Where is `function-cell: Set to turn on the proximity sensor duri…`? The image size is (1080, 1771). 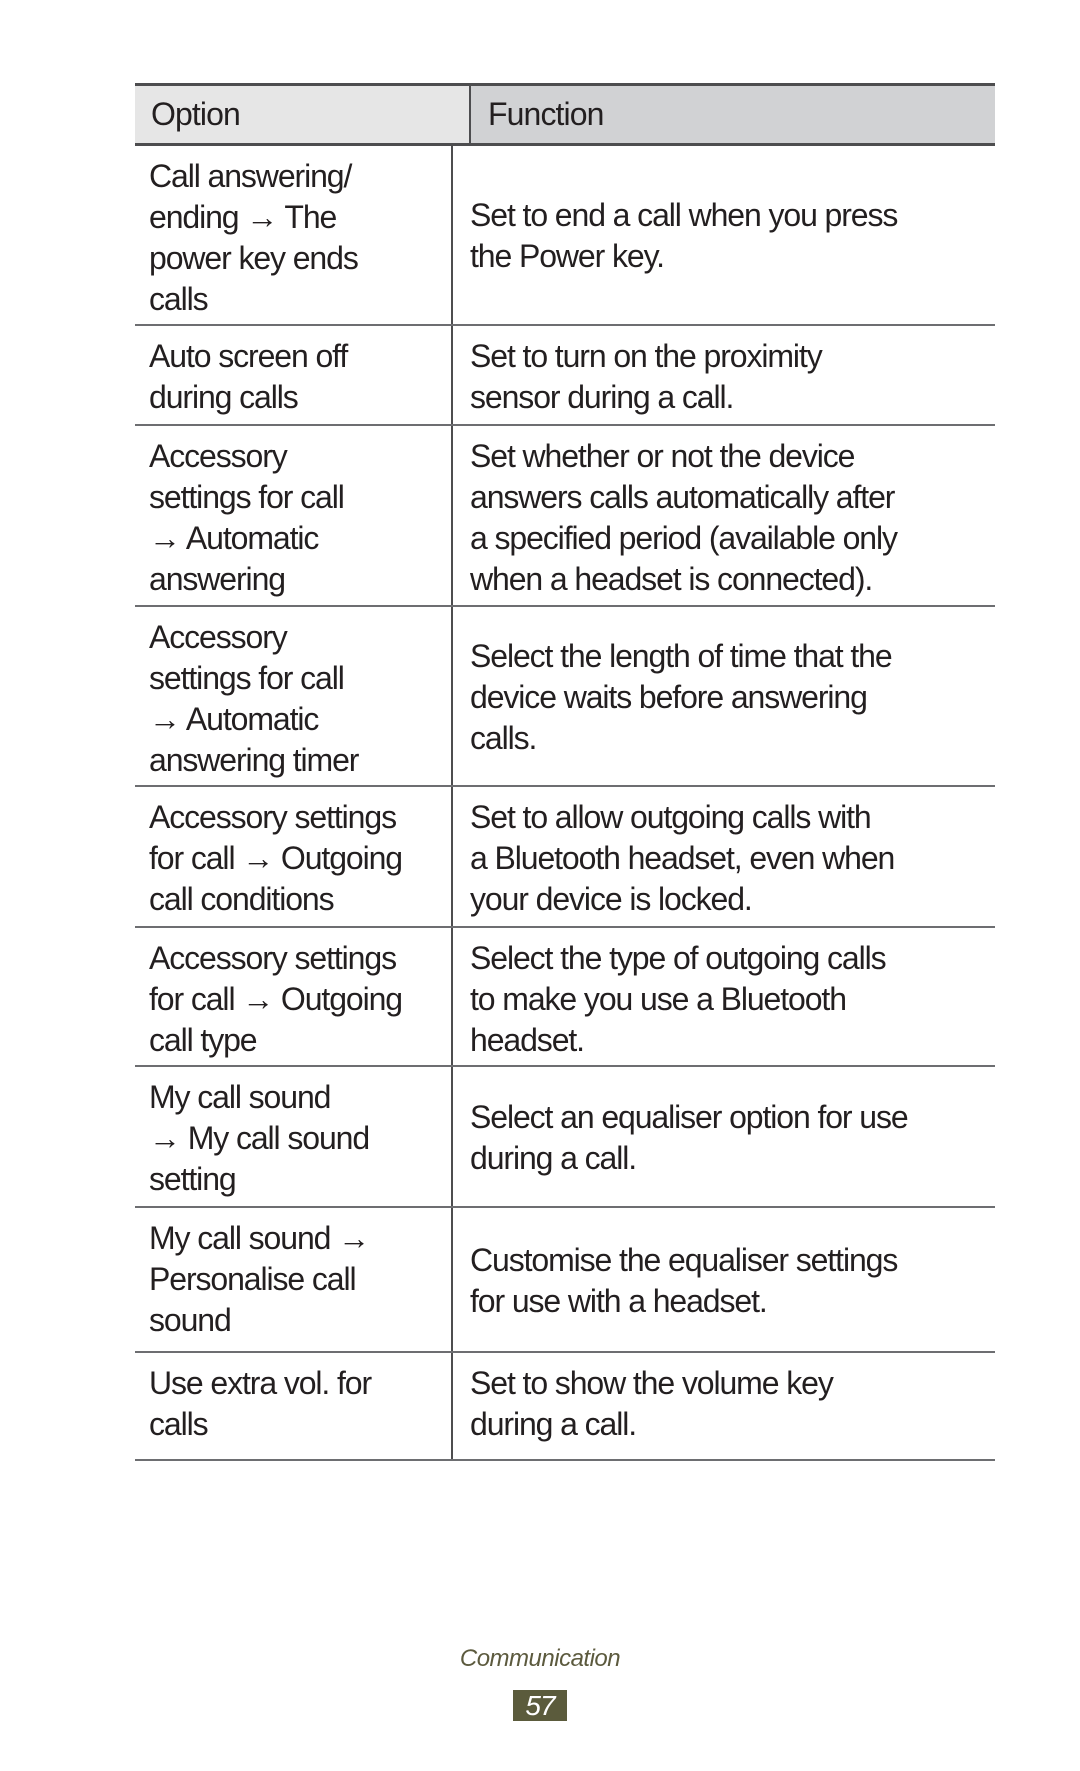
function-cell: Set to turn on the proximity sensor duri… is located at coordinates (646, 376).